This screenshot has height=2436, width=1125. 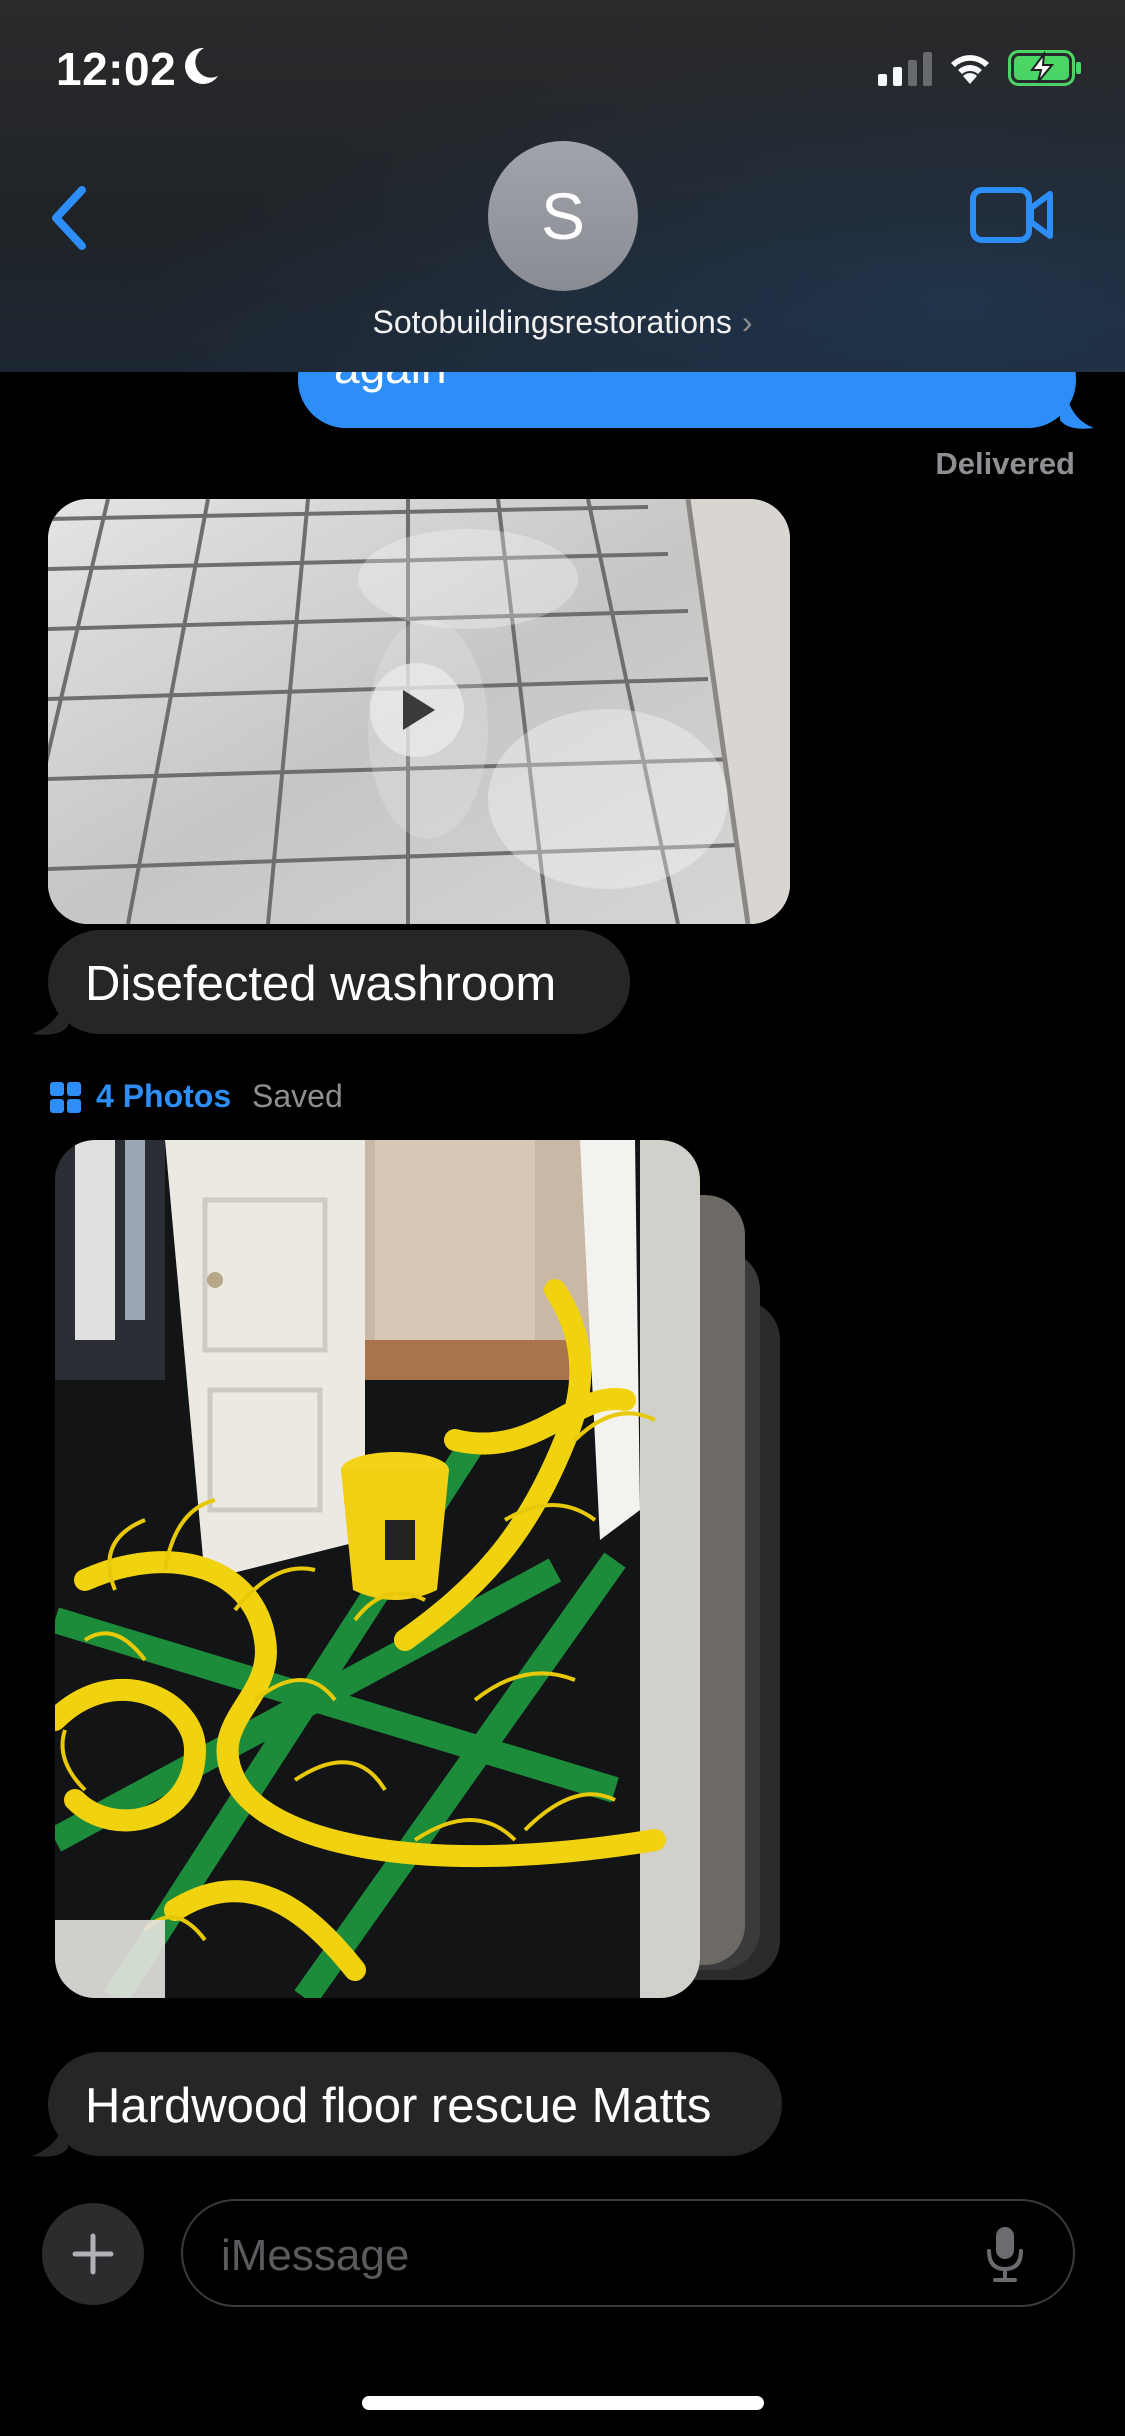 I want to click on received-message-bubble: Disefected washroom, so click(x=339, y=982).